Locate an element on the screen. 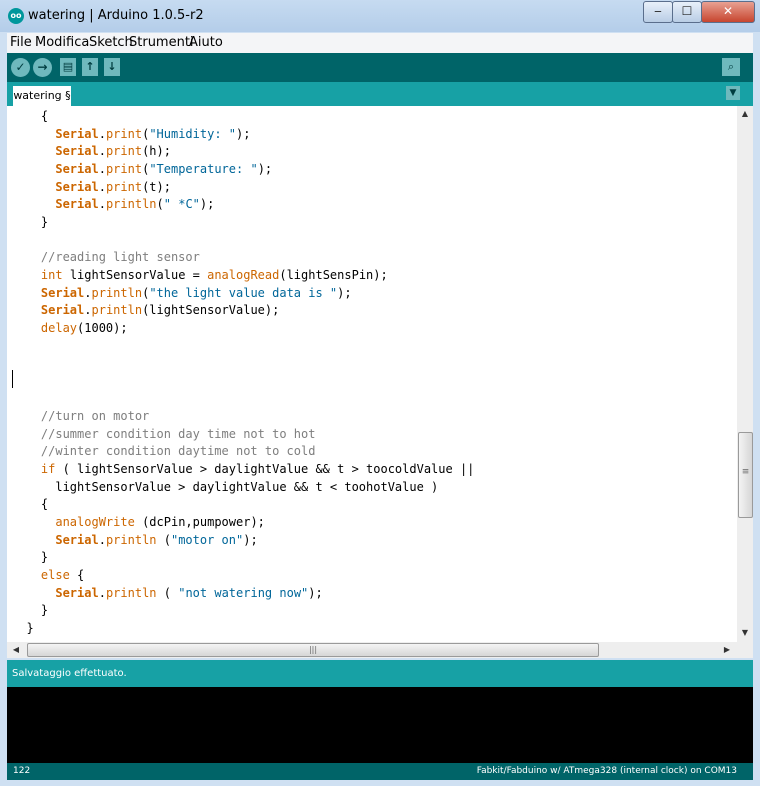 The width and height of the screenshot is (760, 786). horizontal-scrollbar: ◀ ||| ▶ is located at coordinates (372, 650).